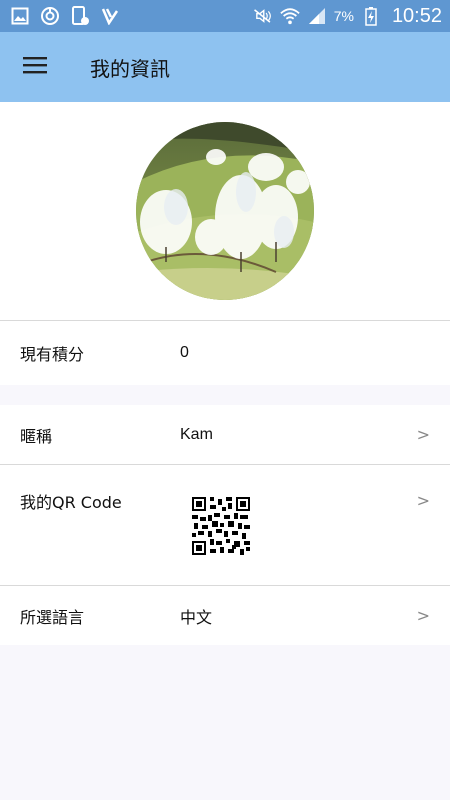 This screenshot has height=800, width=450. Describe the element at coordinates (52, 354) in the screenshot. I see `points-label: 現有積分` at that location.